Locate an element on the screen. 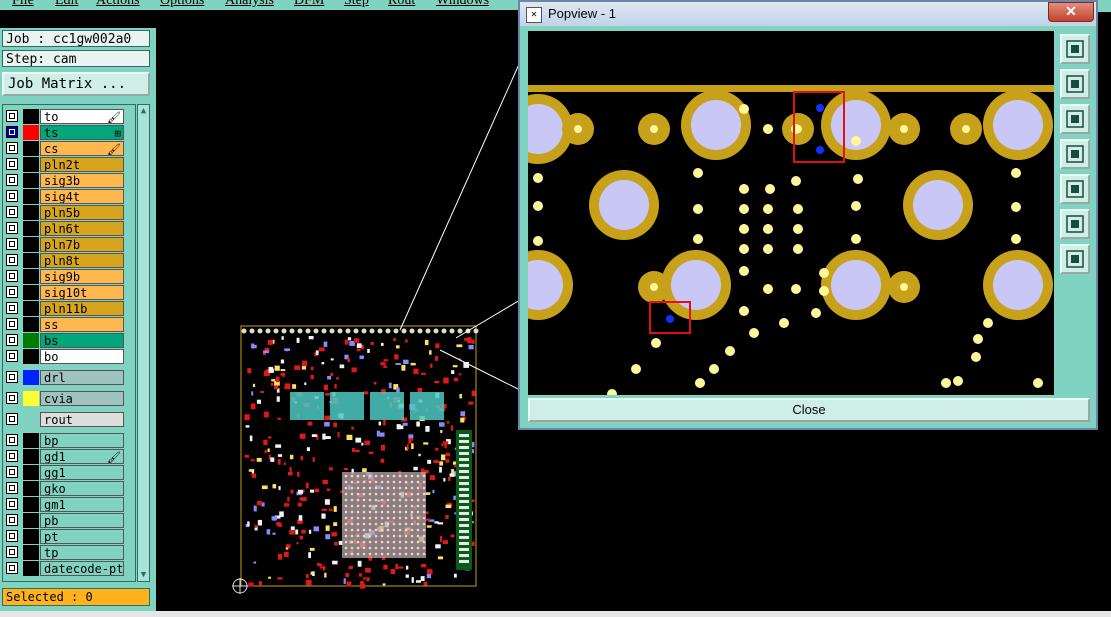 This screenshot has width=1111, height=617. layer-row-sig4t: sig4t is located at coordinates (66, 196).